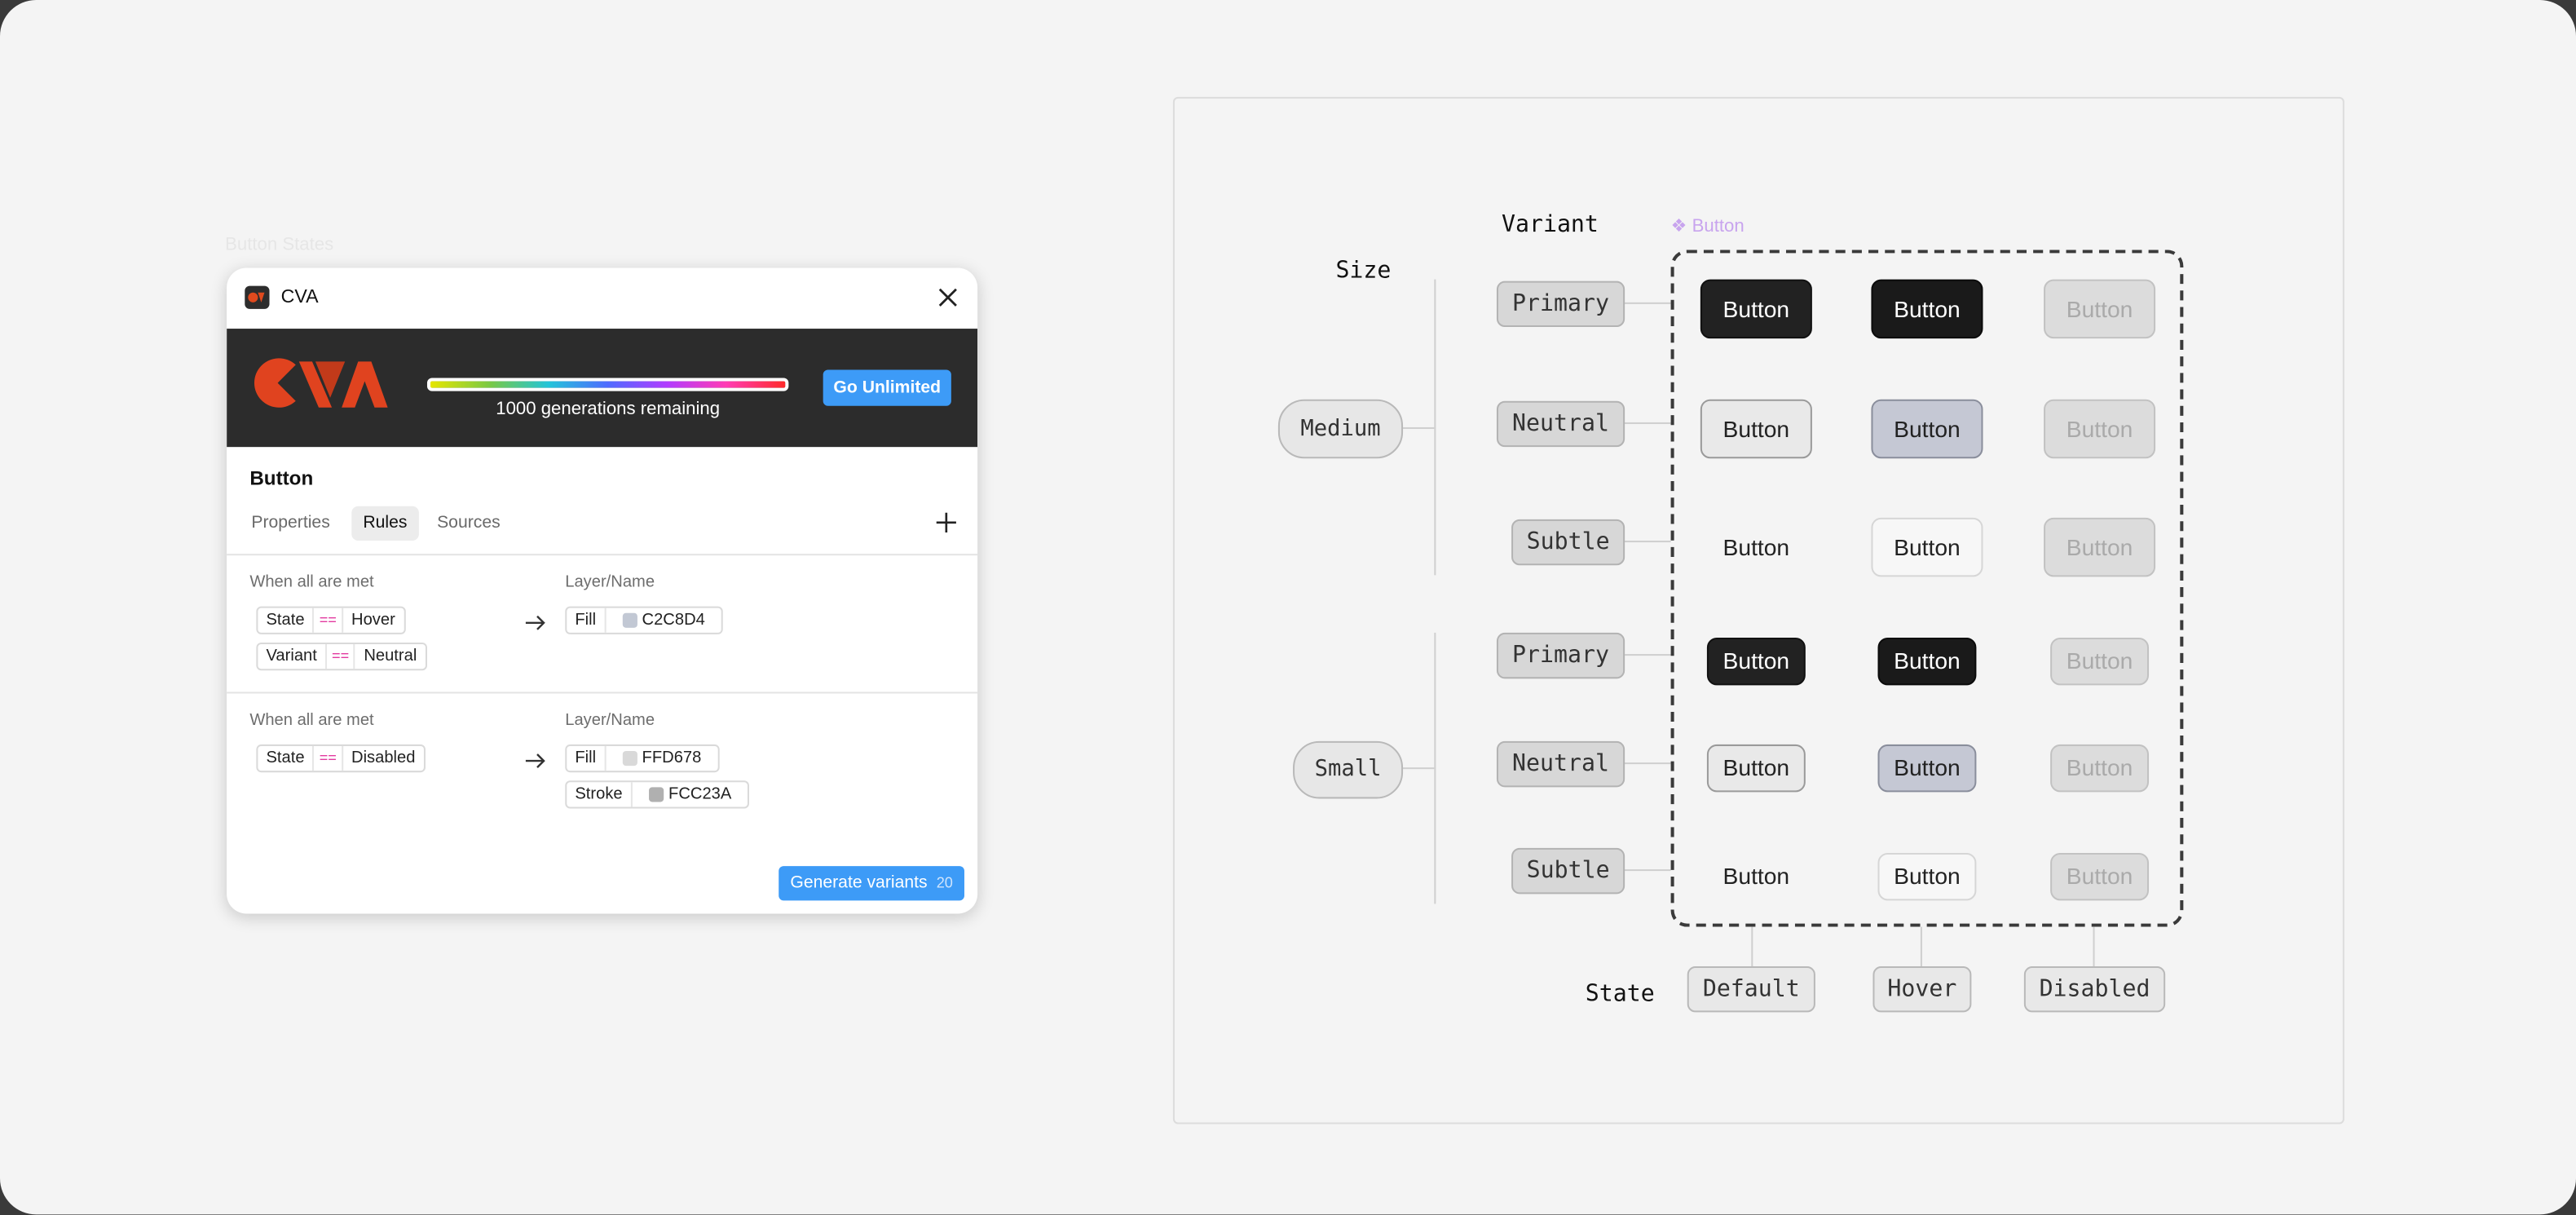 The width and height of the screenshot is (2576, 1215). Describe the element at coordinates (1340, 429) in the screenshot. I see `size-pill-medium: Medium` at that location.